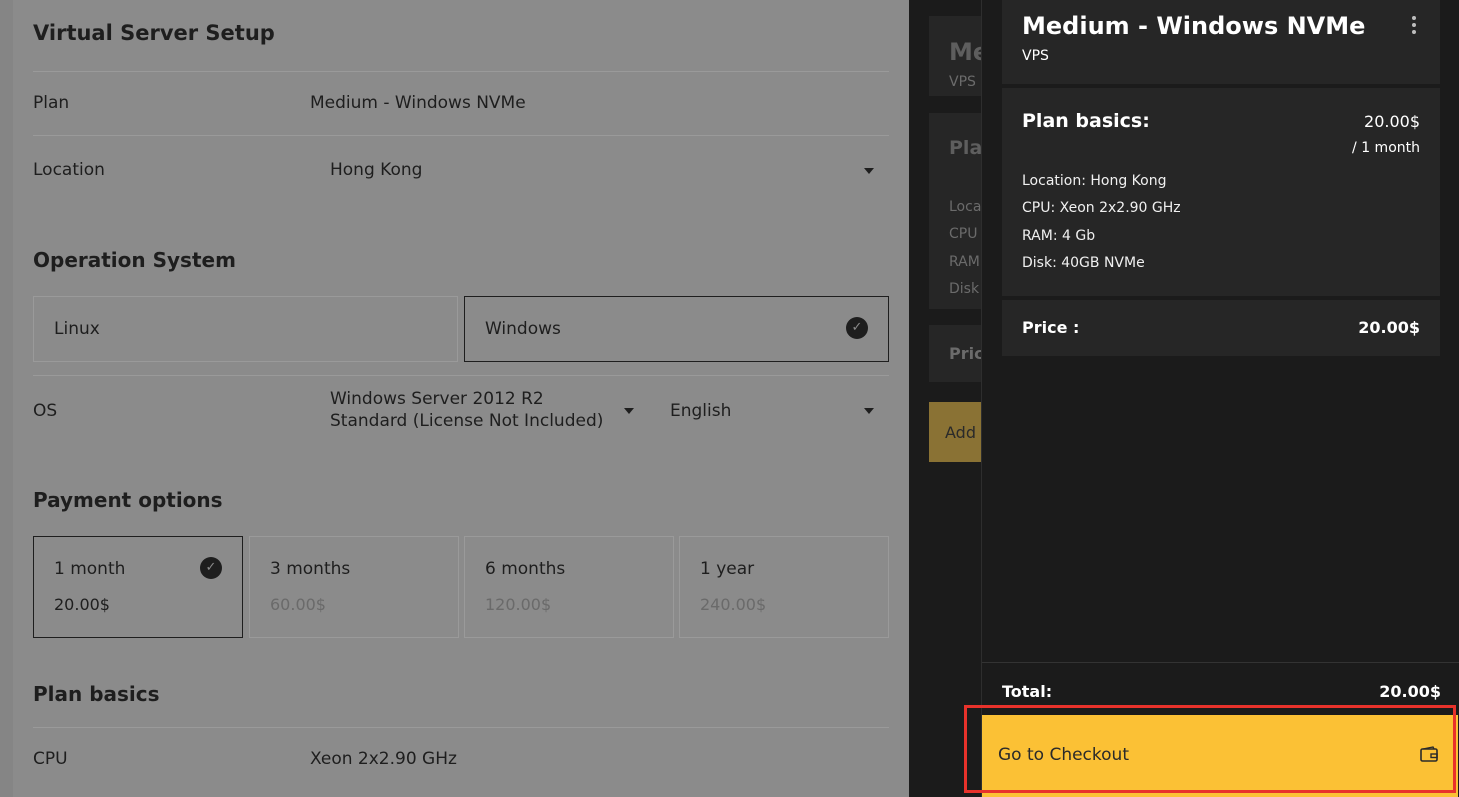 The height and width of the screenshot is (797, 1459). Describe the element at coordinates (154, 33) in the screenshot. I see `page-title: Virtual Server Setup` at that location.